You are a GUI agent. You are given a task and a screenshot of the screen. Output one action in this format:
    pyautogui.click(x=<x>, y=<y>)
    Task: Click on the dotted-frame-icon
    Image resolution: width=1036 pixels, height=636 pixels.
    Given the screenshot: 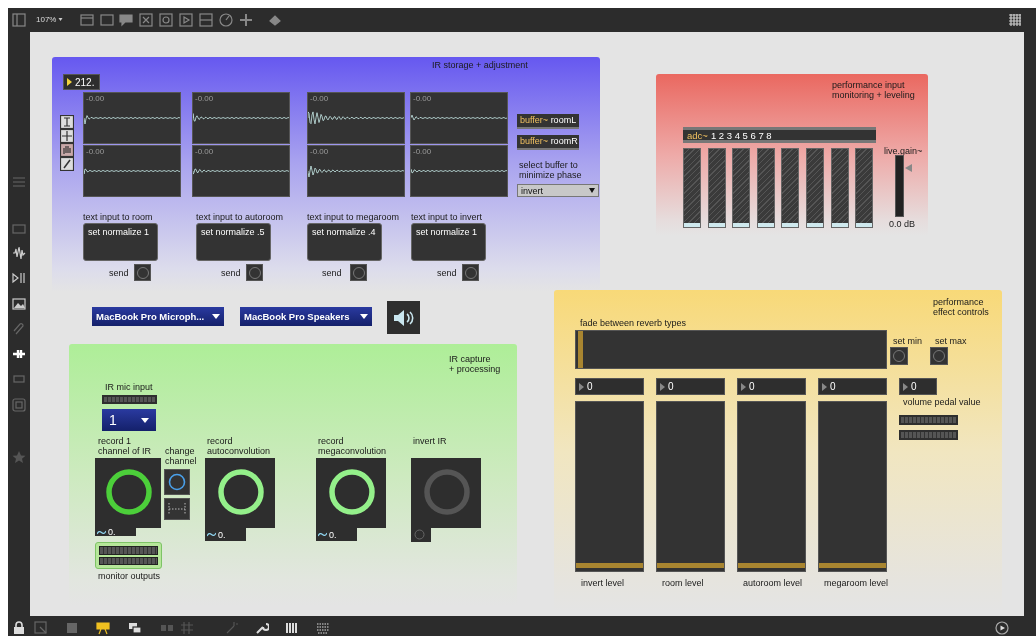 What is the action you would take?
    pyautogui.click(x=177, y=509)
    